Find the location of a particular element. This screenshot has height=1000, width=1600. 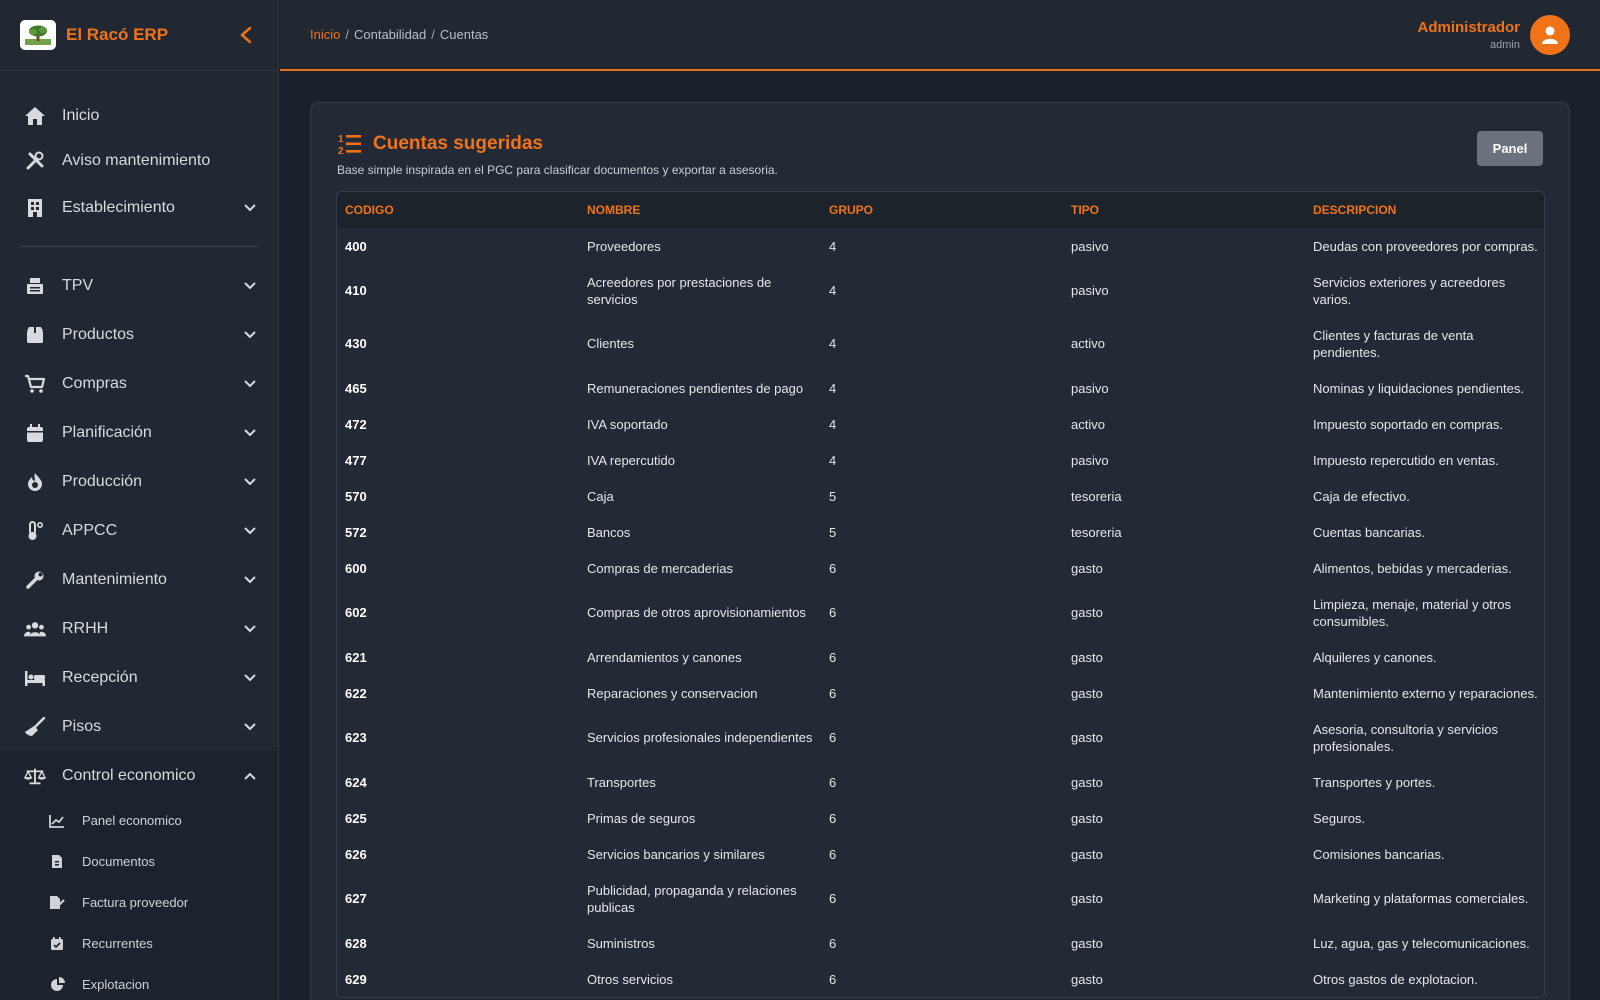

cell-tipo: tesoreria is located at coordinates (1096, 532).